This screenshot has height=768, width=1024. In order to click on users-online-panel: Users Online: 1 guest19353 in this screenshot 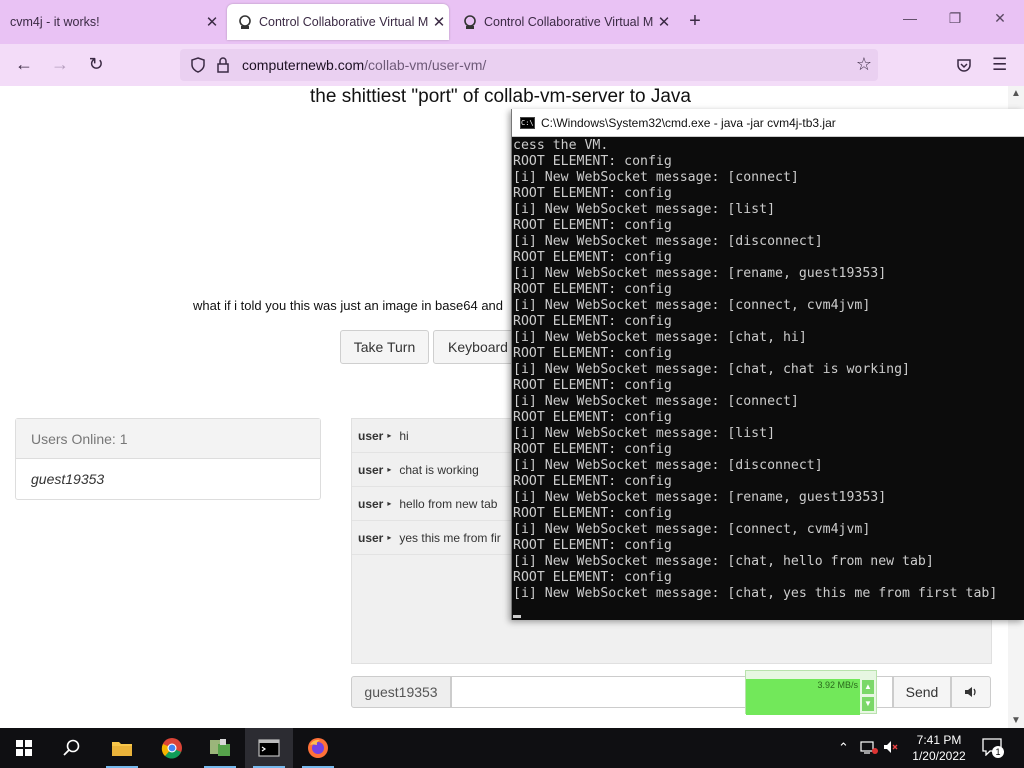, I will do `click(168, 459)`.